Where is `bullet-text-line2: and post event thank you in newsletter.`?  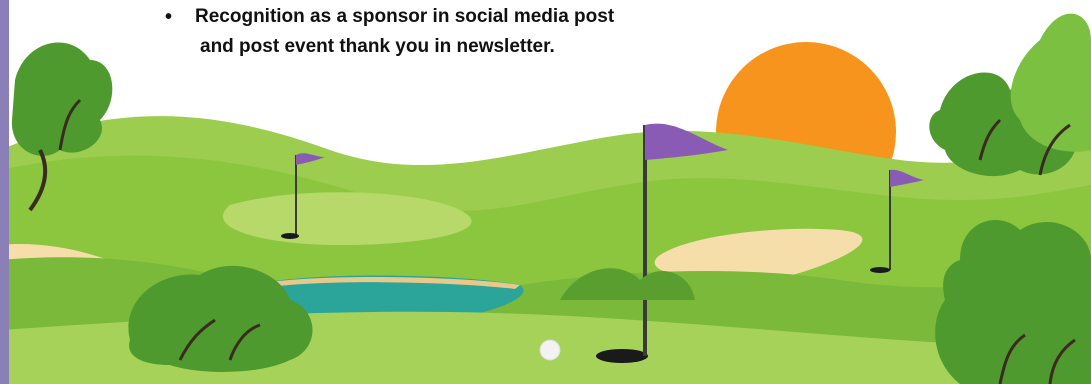
bullet-text-line2: and post event thank you in newsletter. is located at coordinates (377, 46).